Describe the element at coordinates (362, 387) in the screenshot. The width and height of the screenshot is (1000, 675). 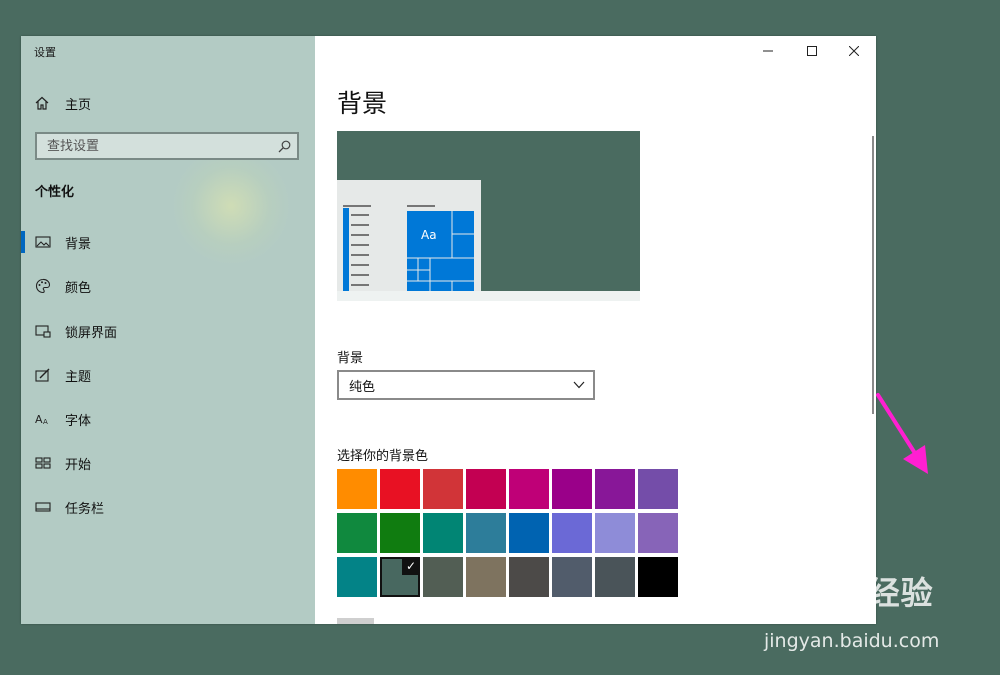
I see `background-type-value: 纯色` at that location.